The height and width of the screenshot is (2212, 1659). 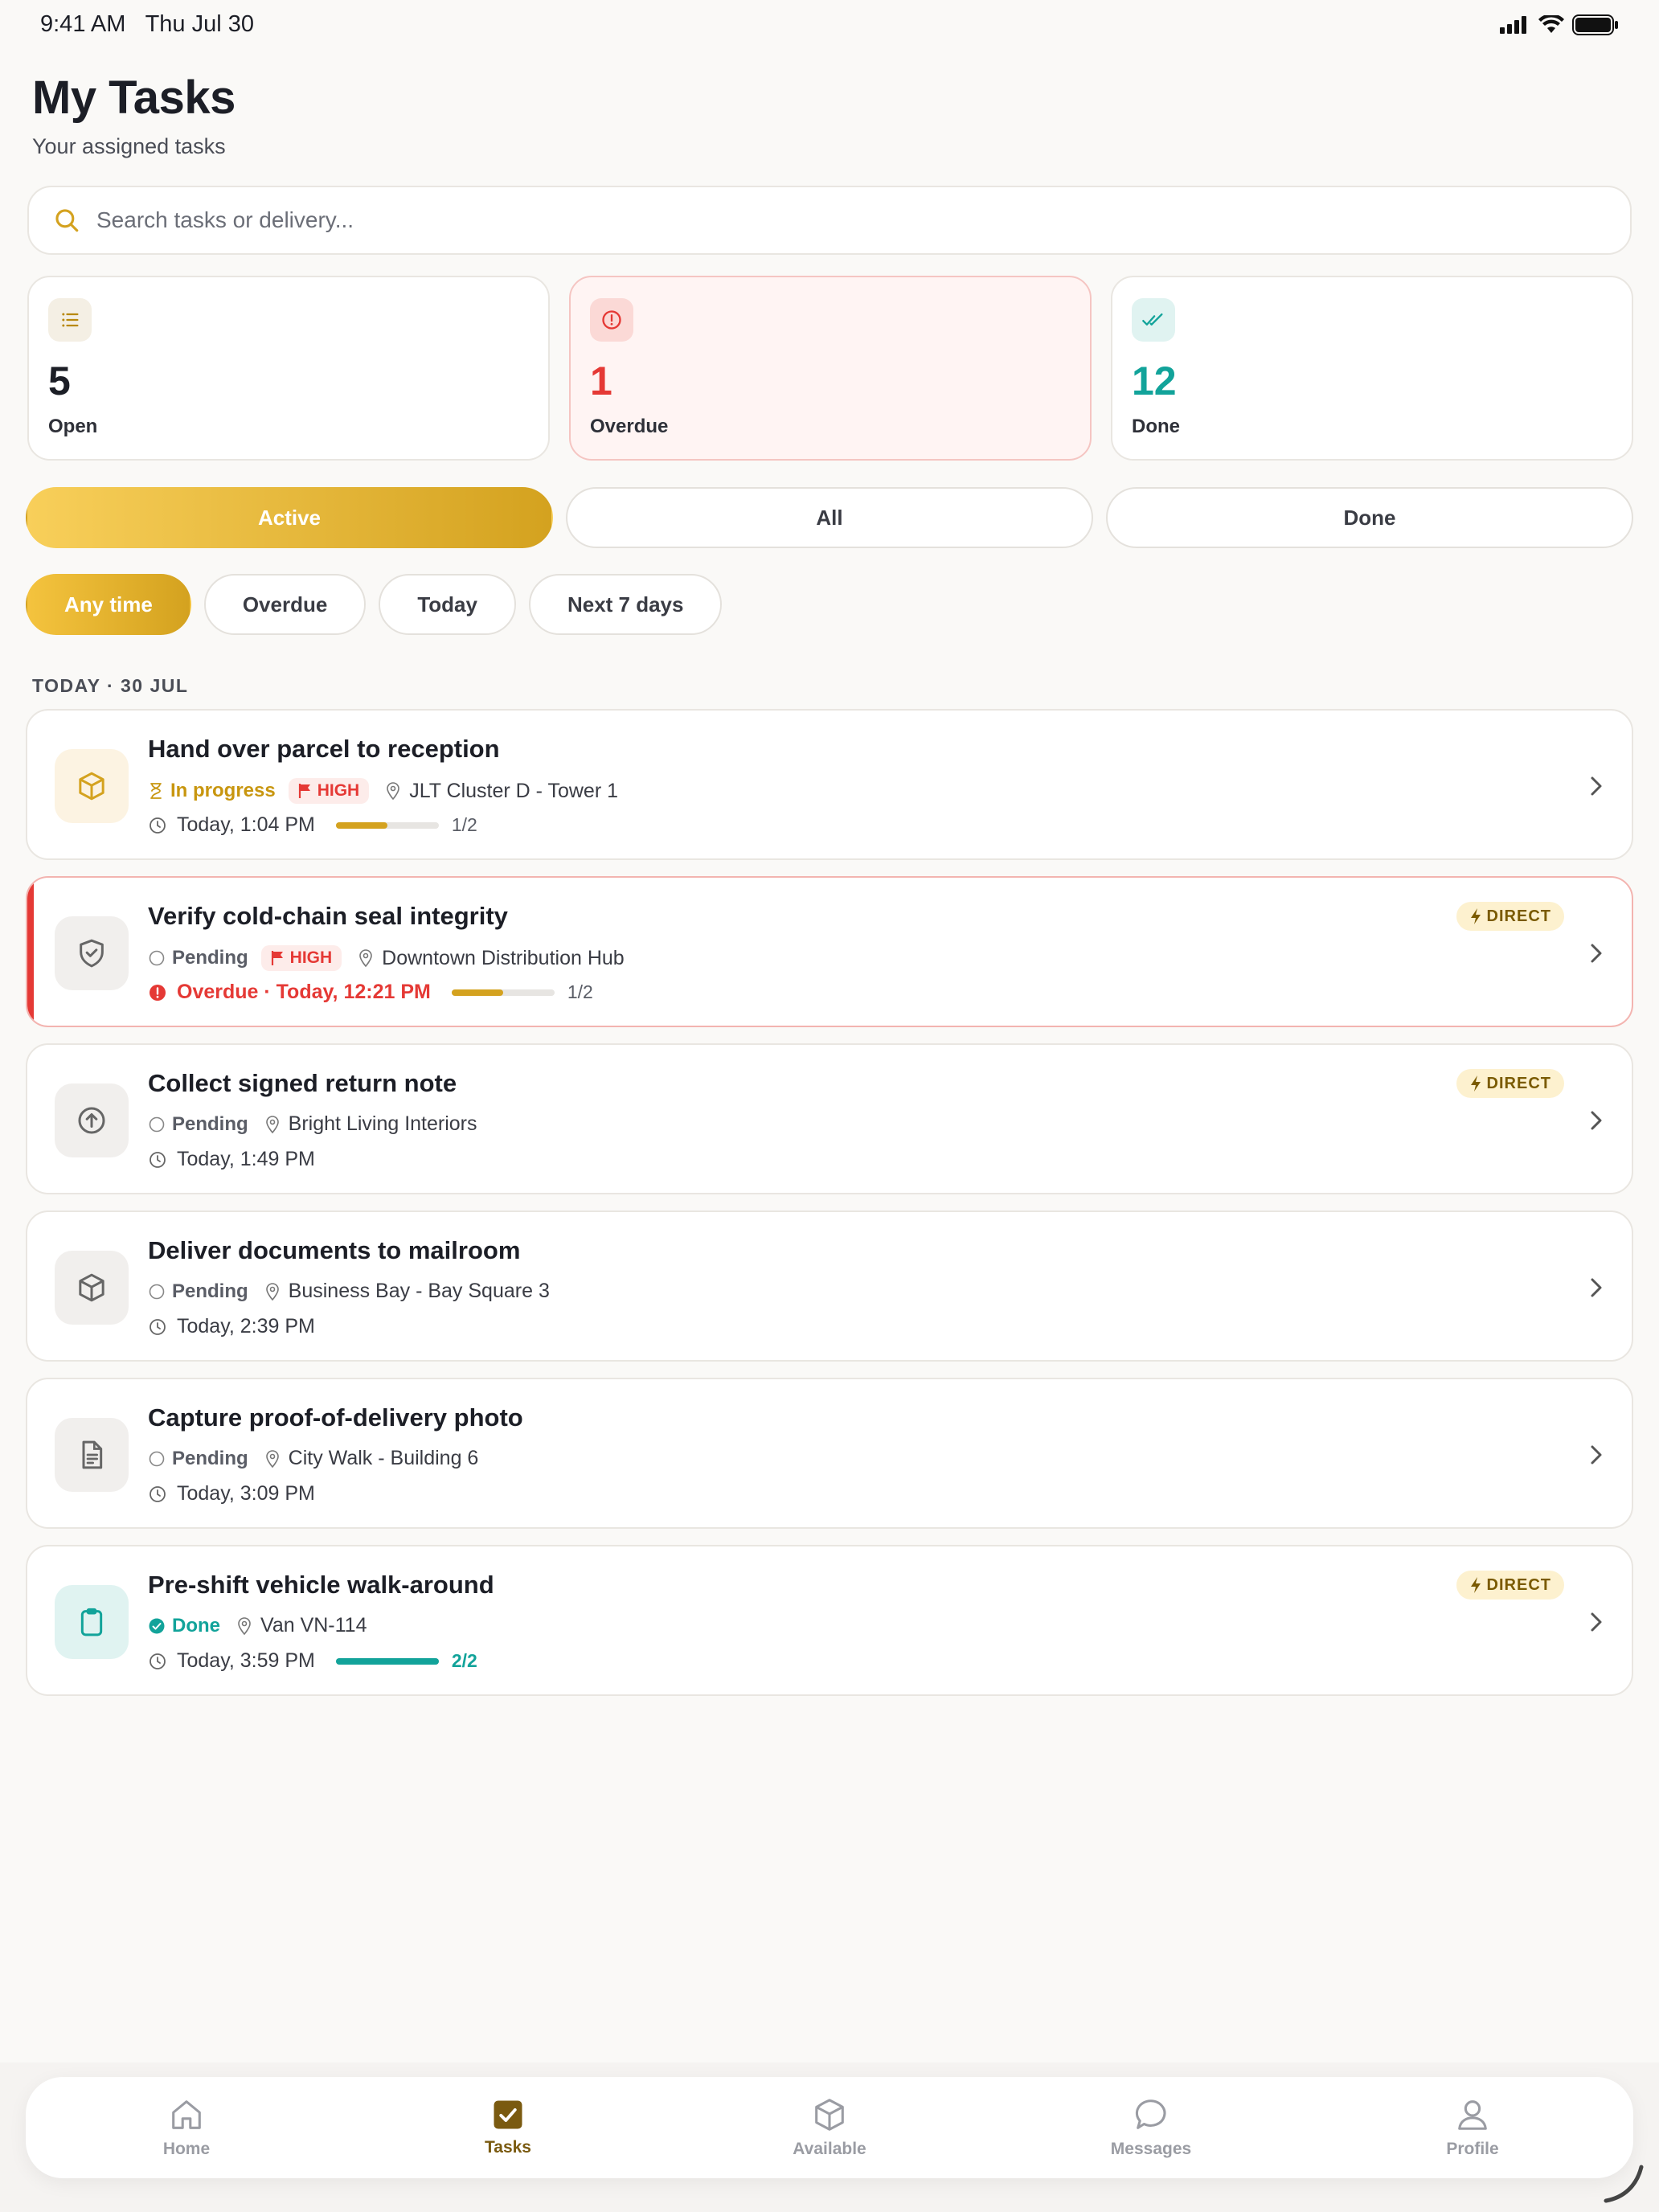 What do you see at coordinates (302, 1083) in the screenshot?
I see `task-title: Collect signed return note` at bounding box center [302, 1083].